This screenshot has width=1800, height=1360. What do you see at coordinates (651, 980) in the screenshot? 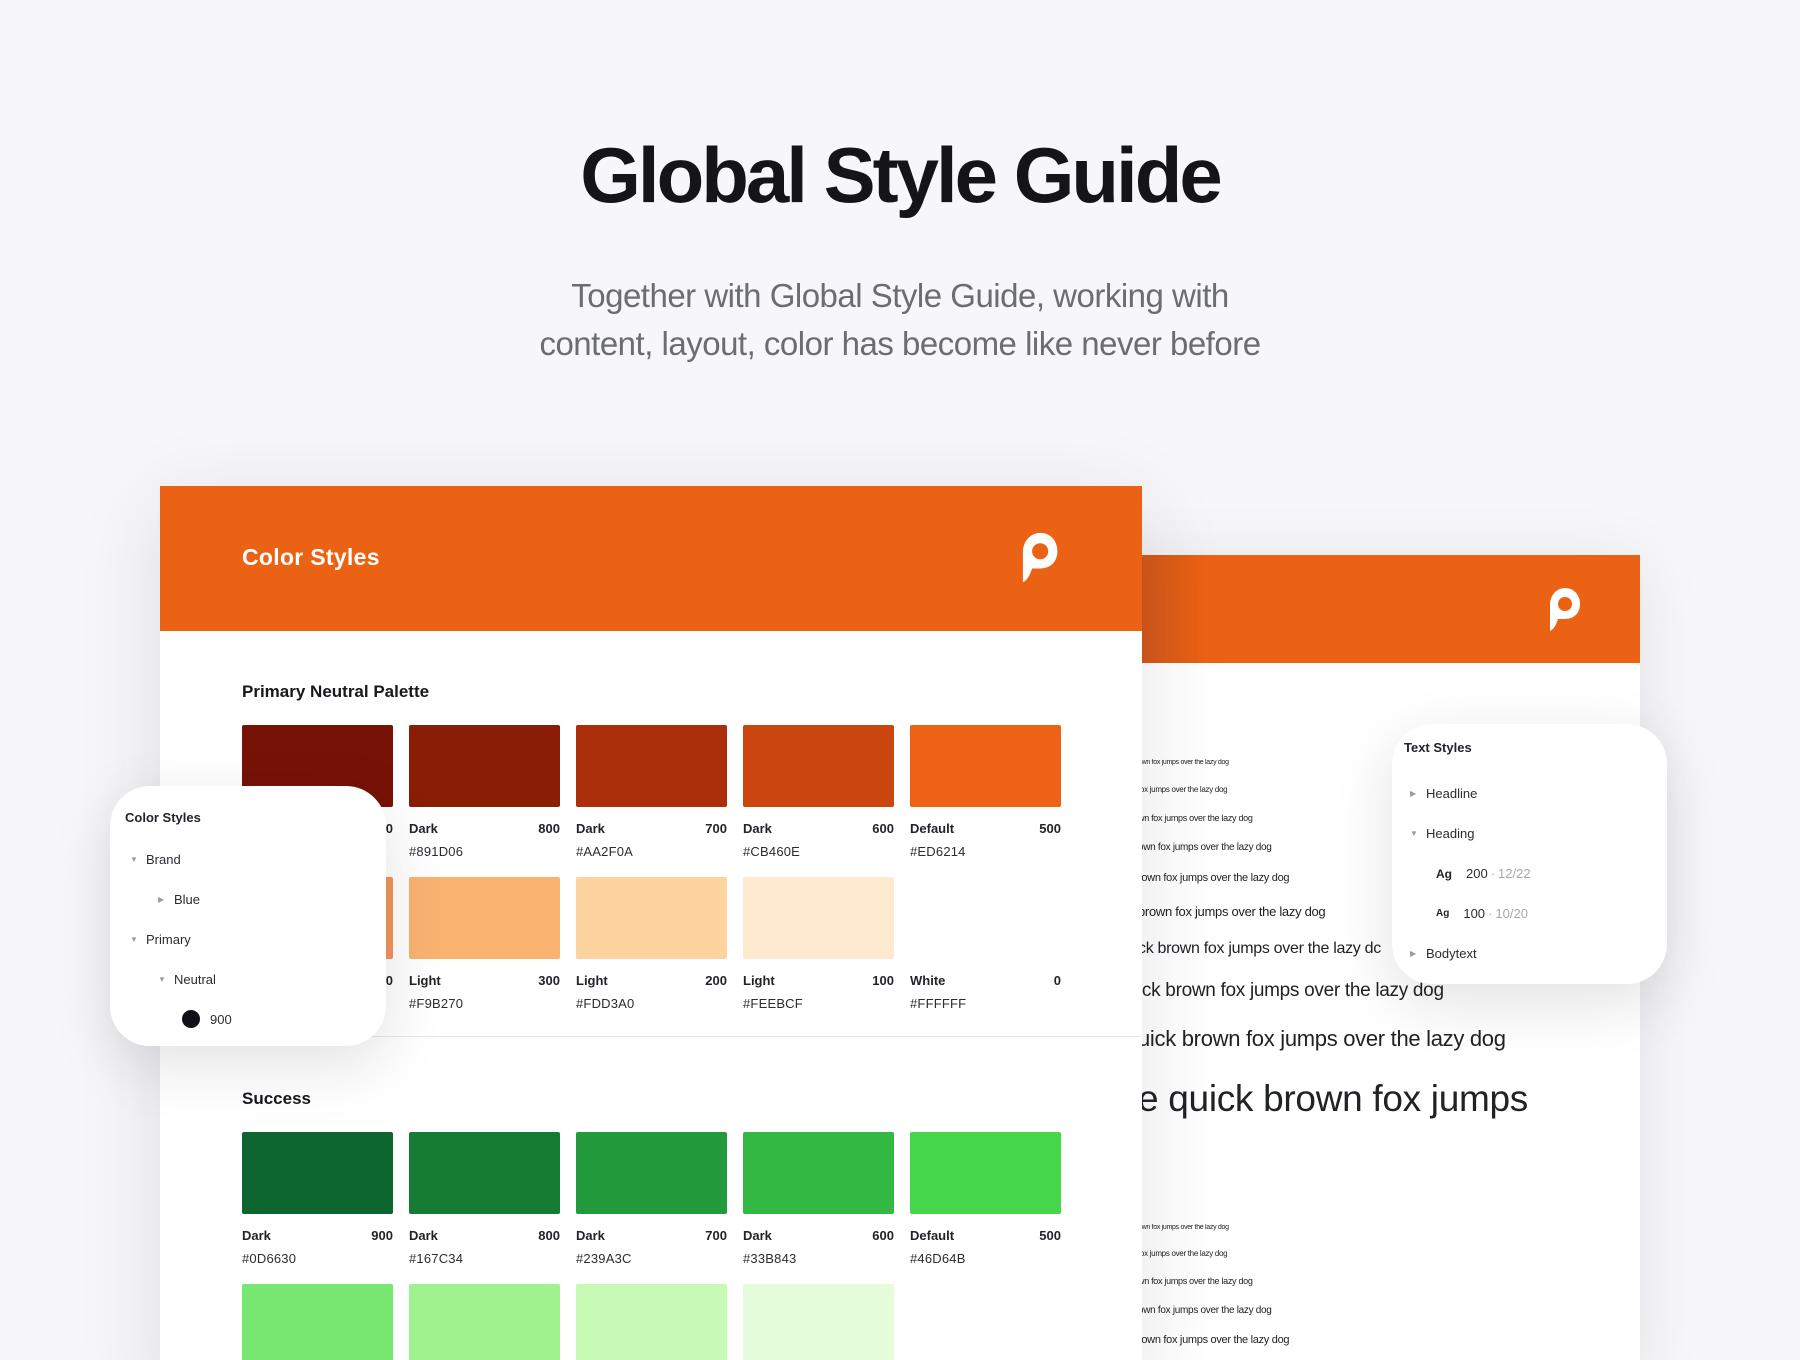
I see `swatch-meta: Light 200` at bounding box center [651, 980].